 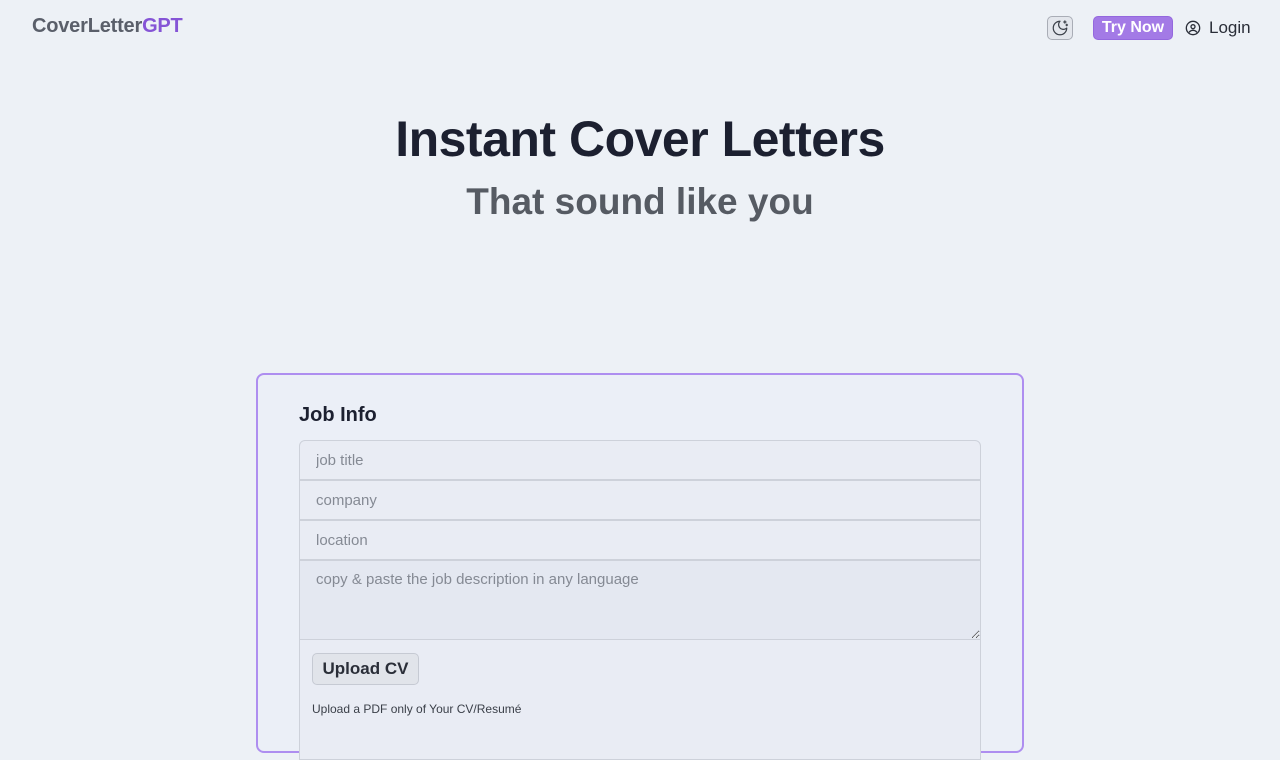 I want to click on upload-hint-text: Upload a PDF only of Your CV/Resumé, so click(x=417, y=709).